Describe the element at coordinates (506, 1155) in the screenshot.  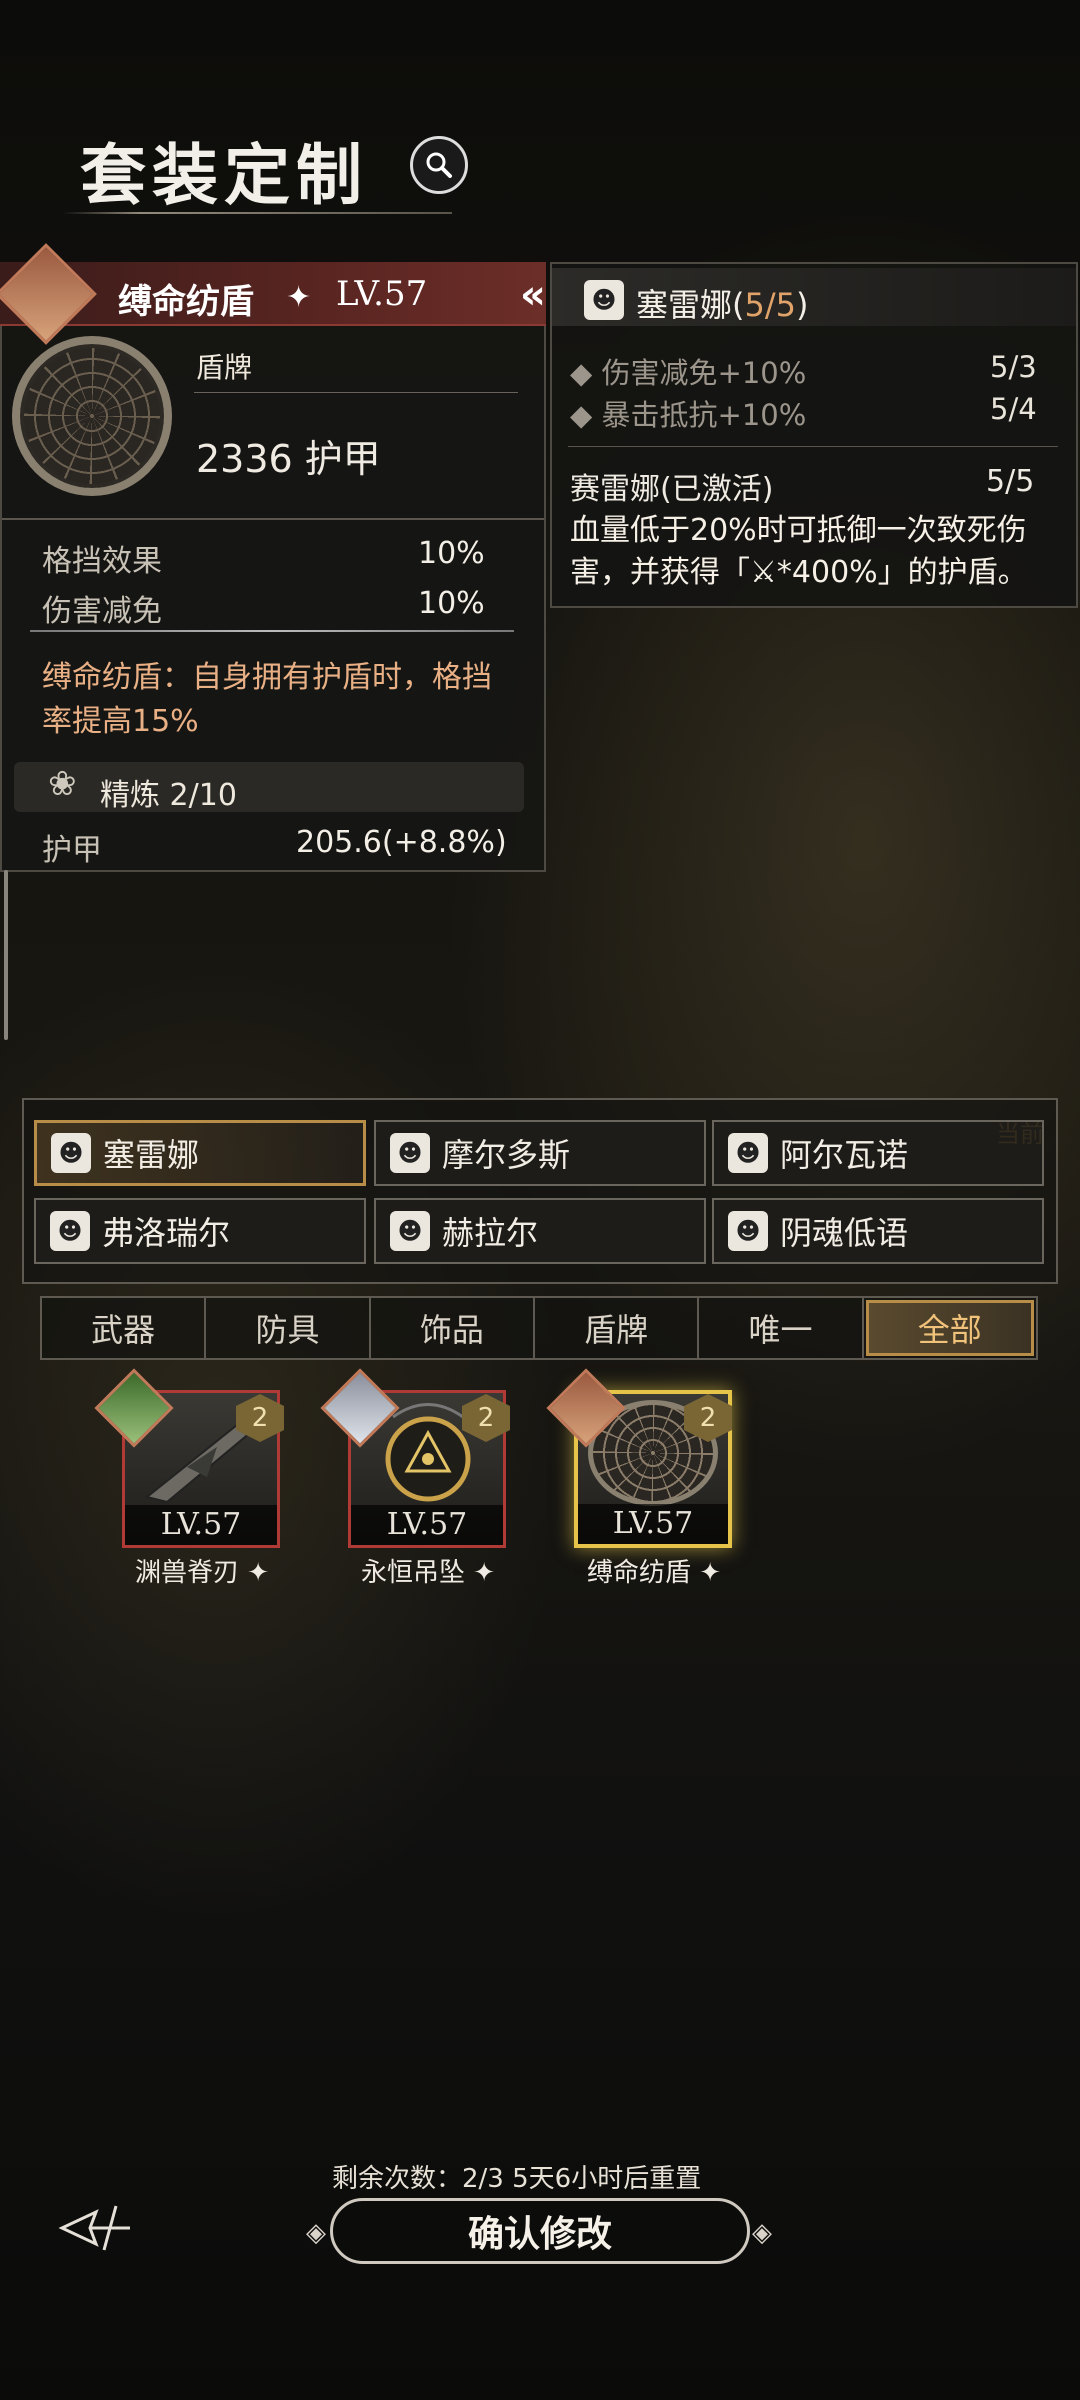
I see `character-label: 摩尔多斯` at that location.